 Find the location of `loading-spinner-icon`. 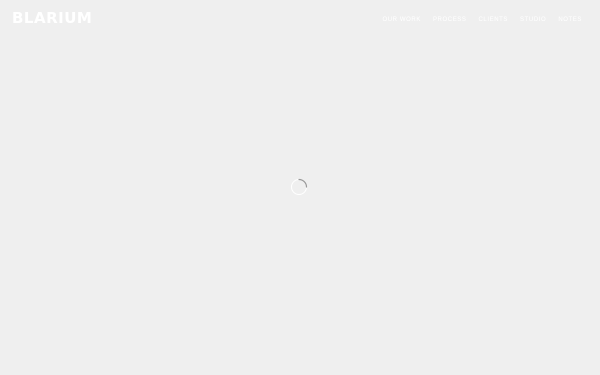

loading-spinner-icon is located at coordinates (299, 187).